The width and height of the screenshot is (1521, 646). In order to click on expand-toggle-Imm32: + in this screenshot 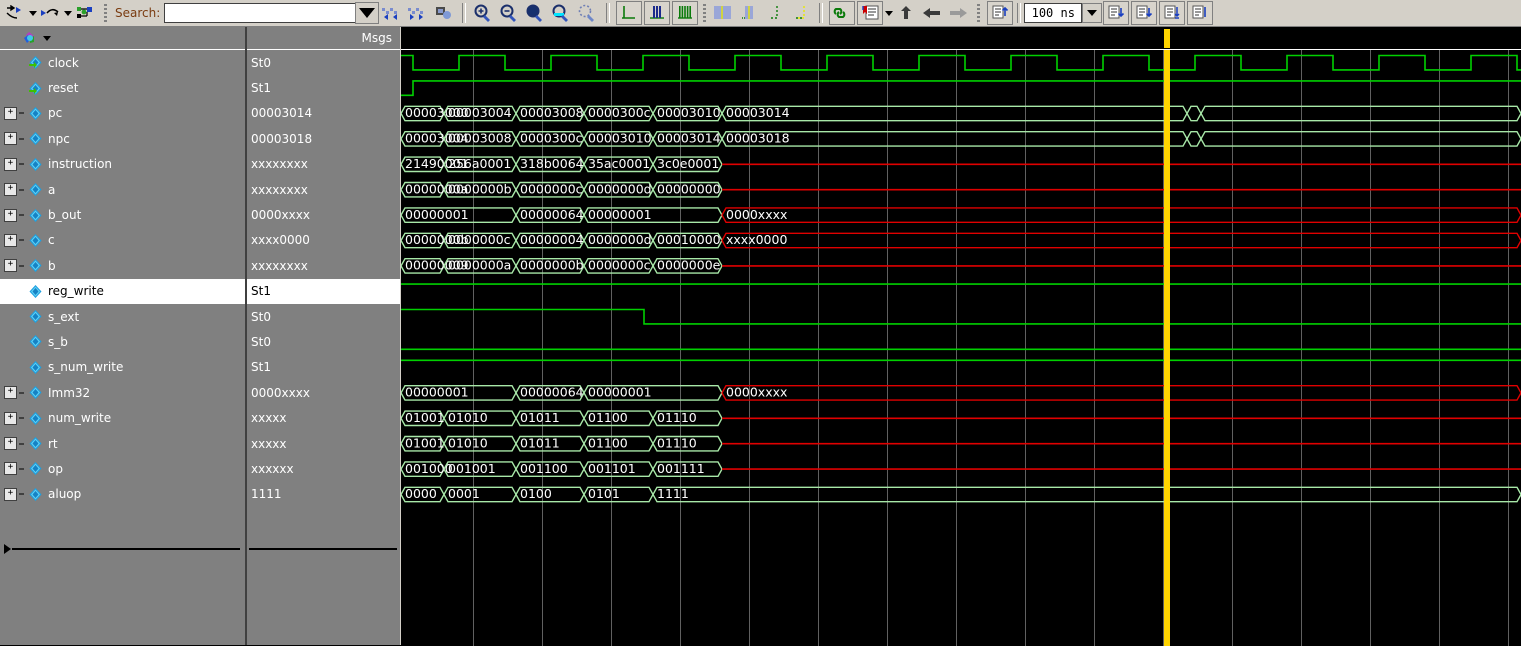, I will do `click(10, 393)`.